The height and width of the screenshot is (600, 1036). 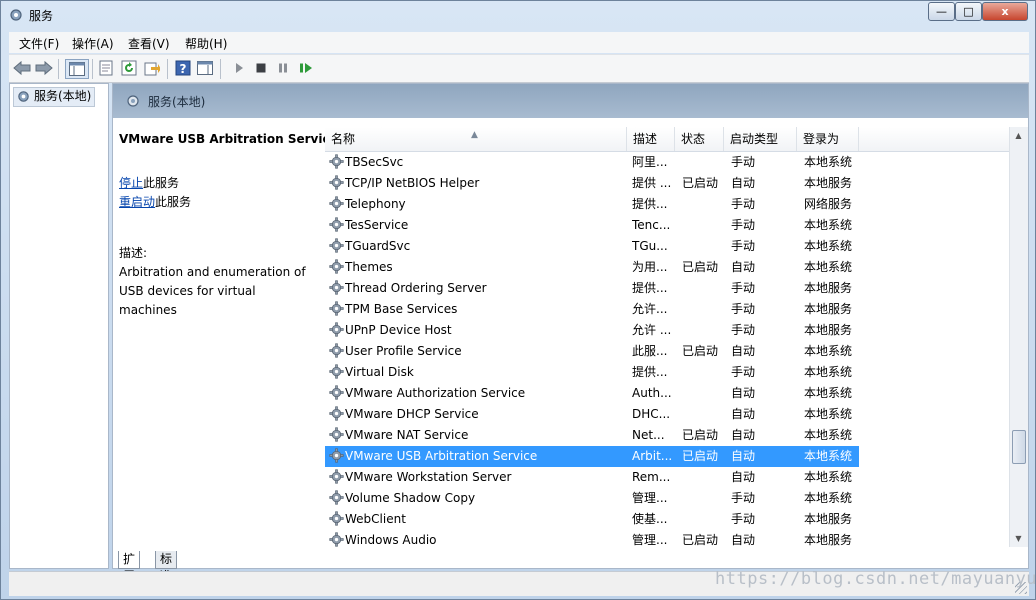 I want to click on pane-title: 服务(本地), so click(x=177, y=102).